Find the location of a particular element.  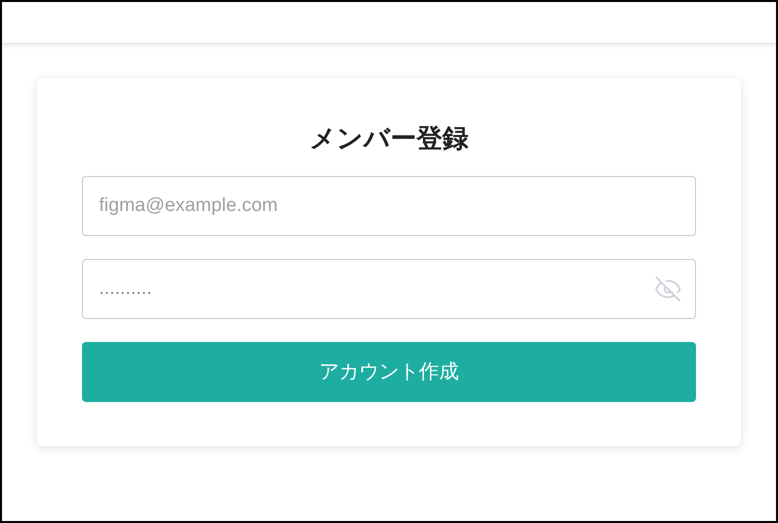

email-field: figma@example.com is located at coordinates (389, 206).